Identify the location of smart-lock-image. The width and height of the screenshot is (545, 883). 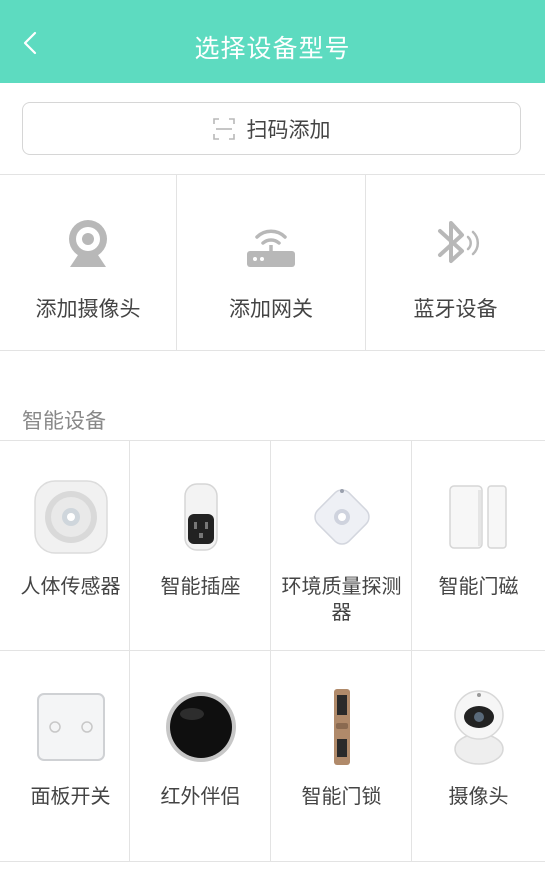
(341, 727).